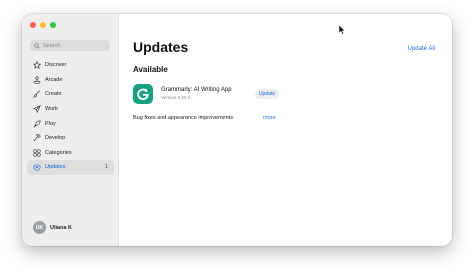 The height and width of the screenshot is (277, 474). I want to click on page-title: Updates, so click(161, 47).